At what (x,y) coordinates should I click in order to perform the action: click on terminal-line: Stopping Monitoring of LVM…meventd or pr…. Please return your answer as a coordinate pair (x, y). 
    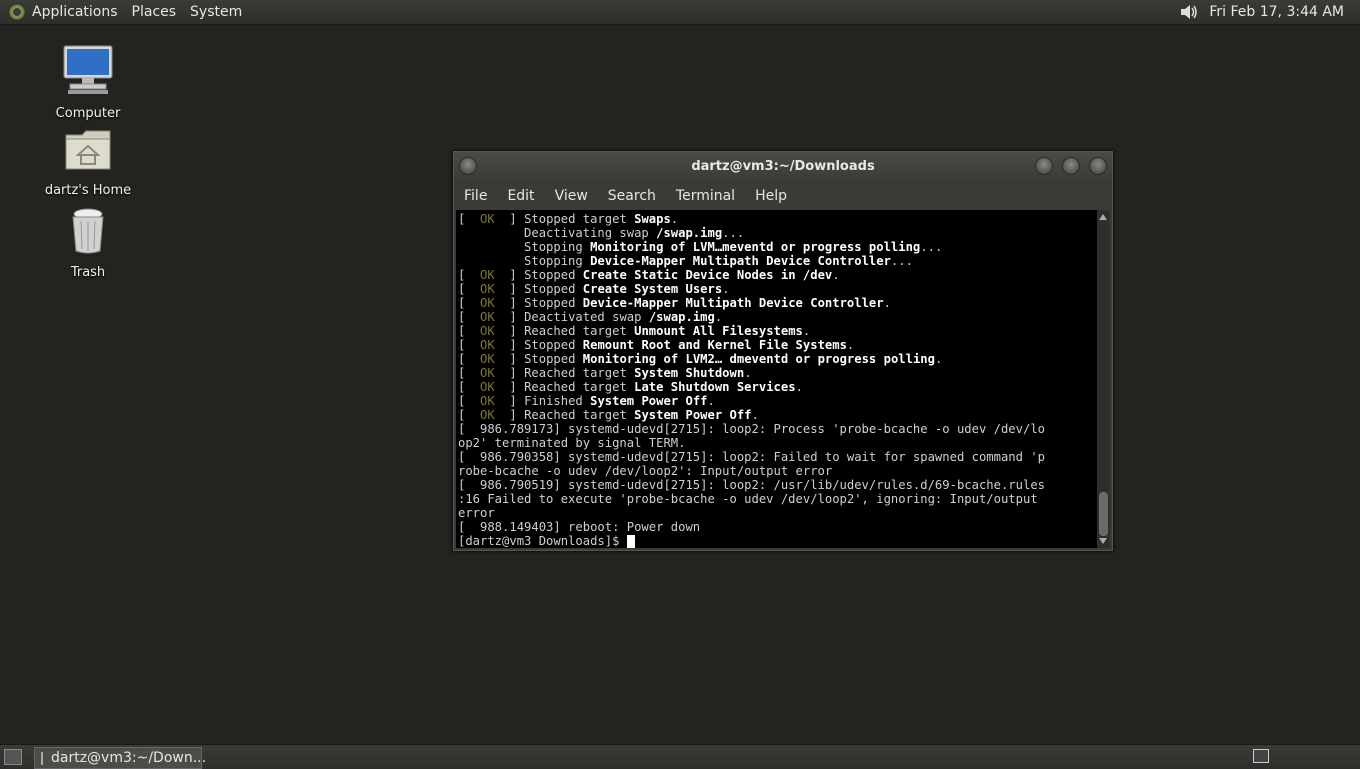
    Looking at the image, I should click on (700, 247).